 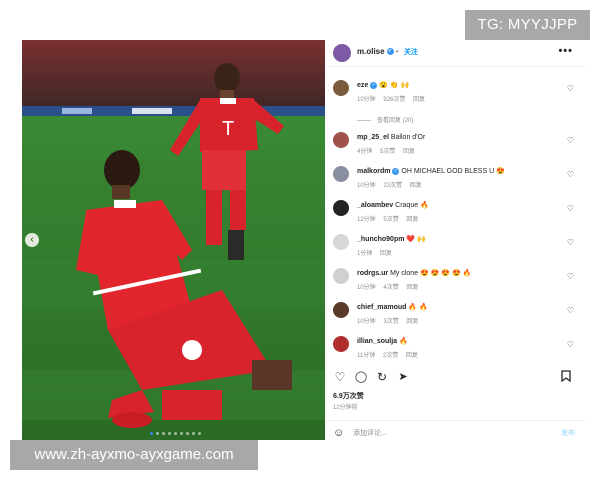 What do you see at coordinates (565, 51) in the screenshot?
I see `more-options-icon: •••` at bounding box center [565, 51].